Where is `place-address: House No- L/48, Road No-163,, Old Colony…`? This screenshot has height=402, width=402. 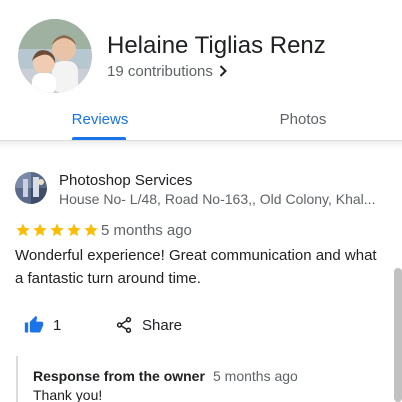
place-address: House No- L/48, Road No-163,, Old Colony… is located at coordinates (217, 199).